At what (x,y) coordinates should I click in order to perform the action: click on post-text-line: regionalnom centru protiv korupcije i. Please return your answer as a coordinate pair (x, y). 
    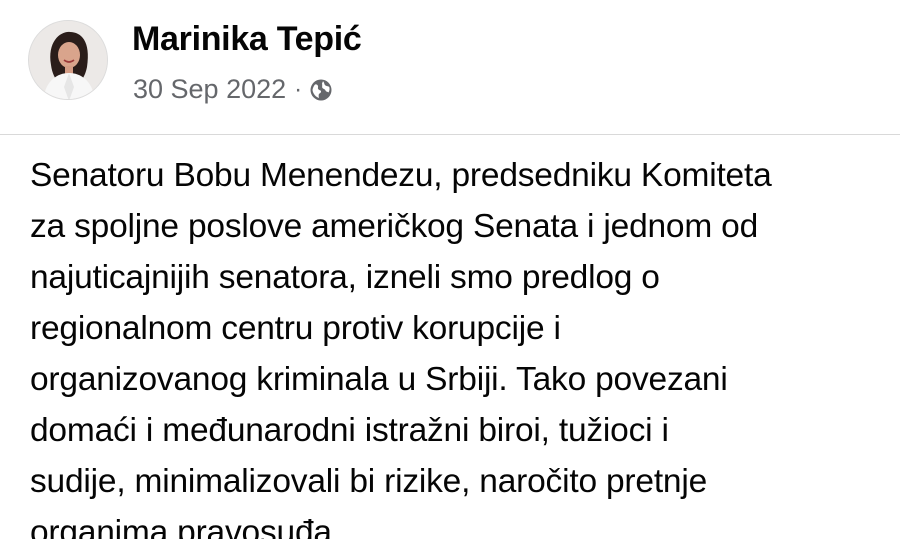
    Looking at the image, I should click on (295, 328).